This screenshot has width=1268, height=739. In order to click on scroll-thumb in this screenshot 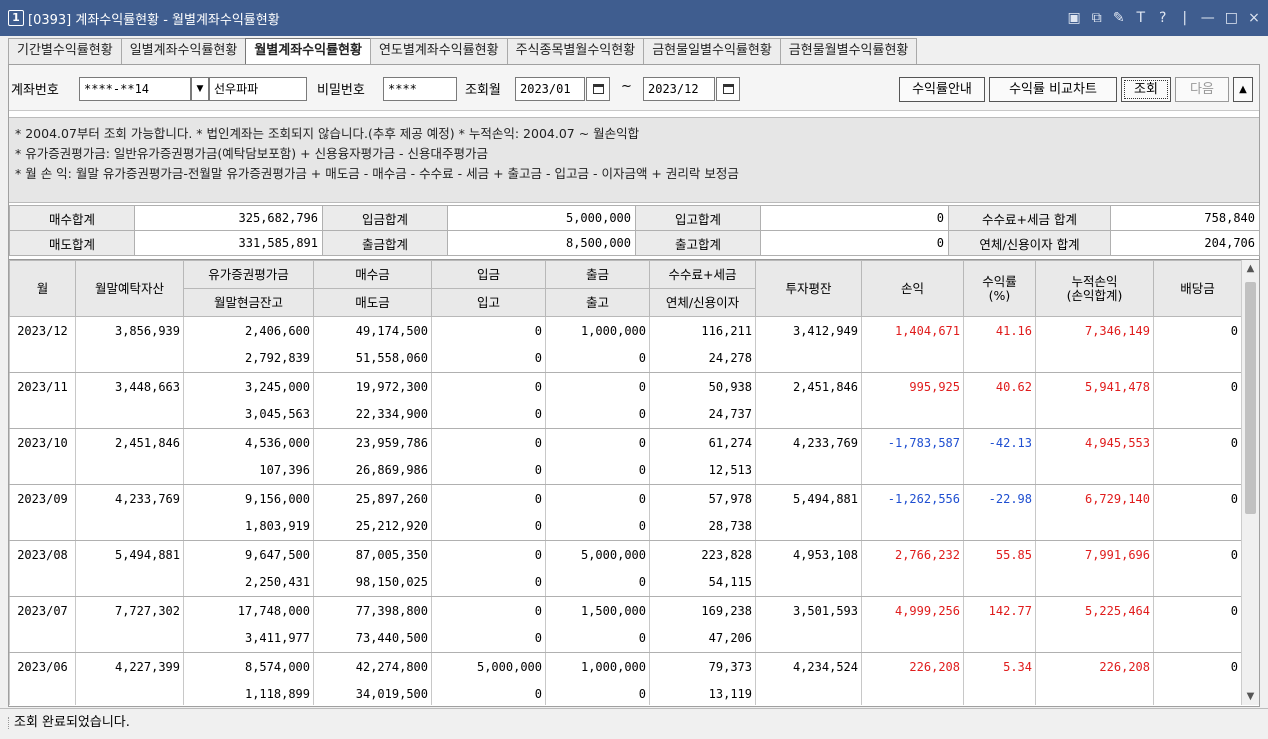, I will do `click(1250, 398)`.